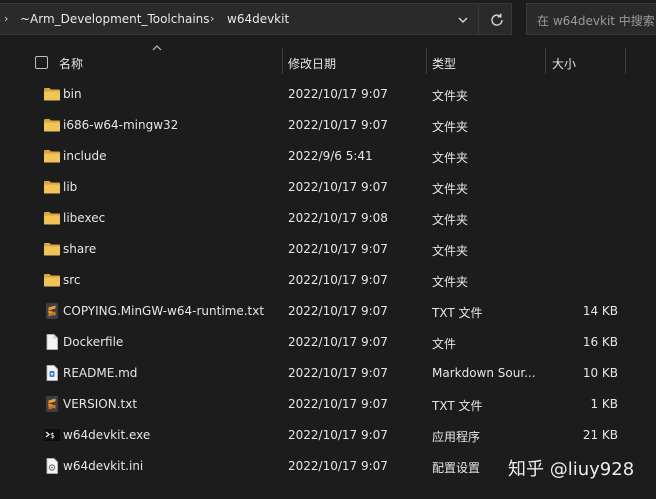  Describe the element at coordinates (103, 466) in the screenshot. I see `file-name: w64devkit.ini` at that location.